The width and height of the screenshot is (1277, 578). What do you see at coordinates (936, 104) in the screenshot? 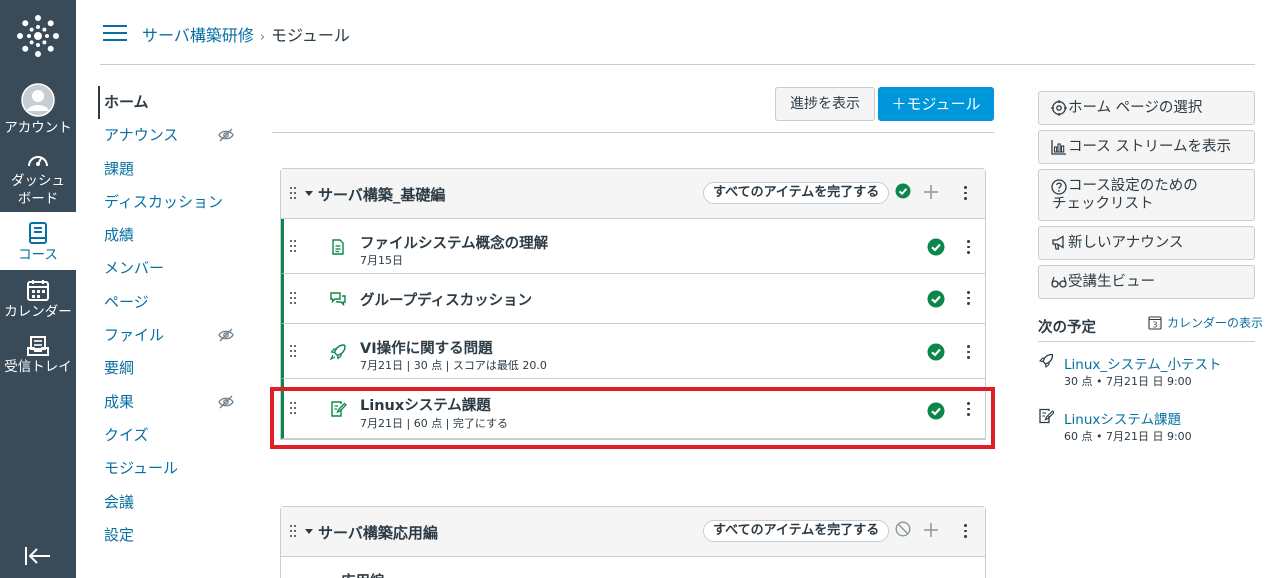
I see `add-module-button: ＋モジュール` at bounding box center [936, 104].